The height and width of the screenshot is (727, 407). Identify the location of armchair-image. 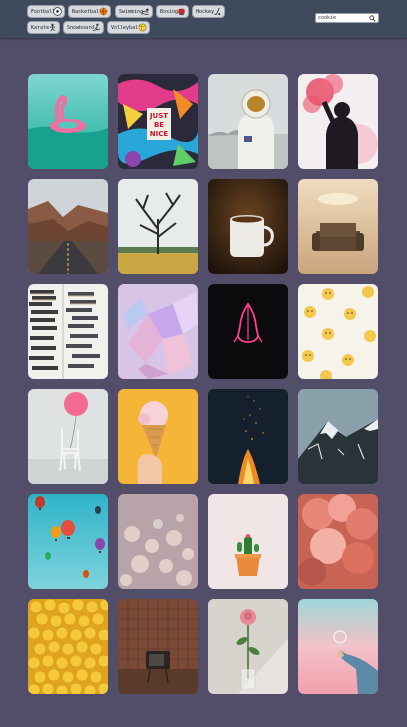
(338, 226).